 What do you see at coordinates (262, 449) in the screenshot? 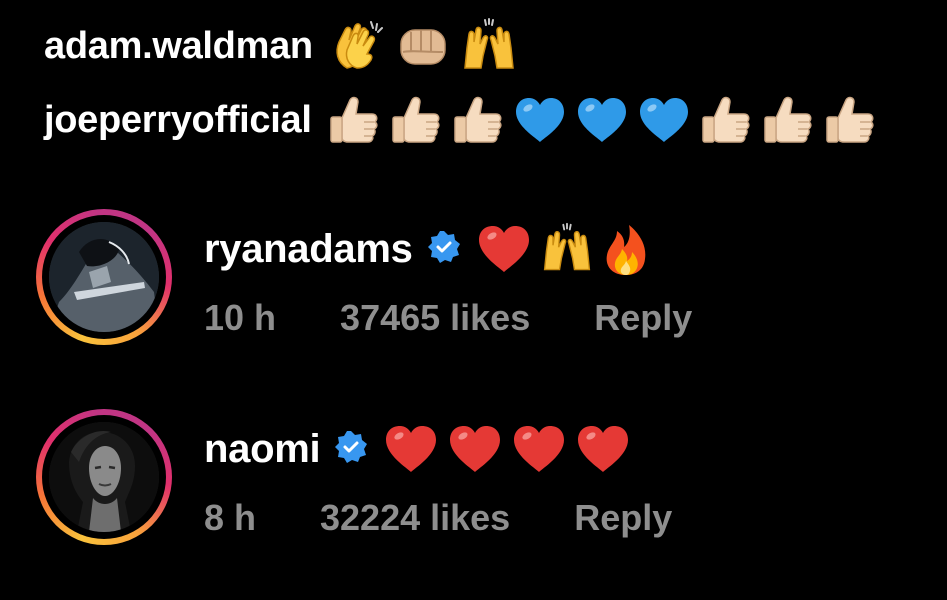
I see `username: naomi` at bounding box center [262, 449].